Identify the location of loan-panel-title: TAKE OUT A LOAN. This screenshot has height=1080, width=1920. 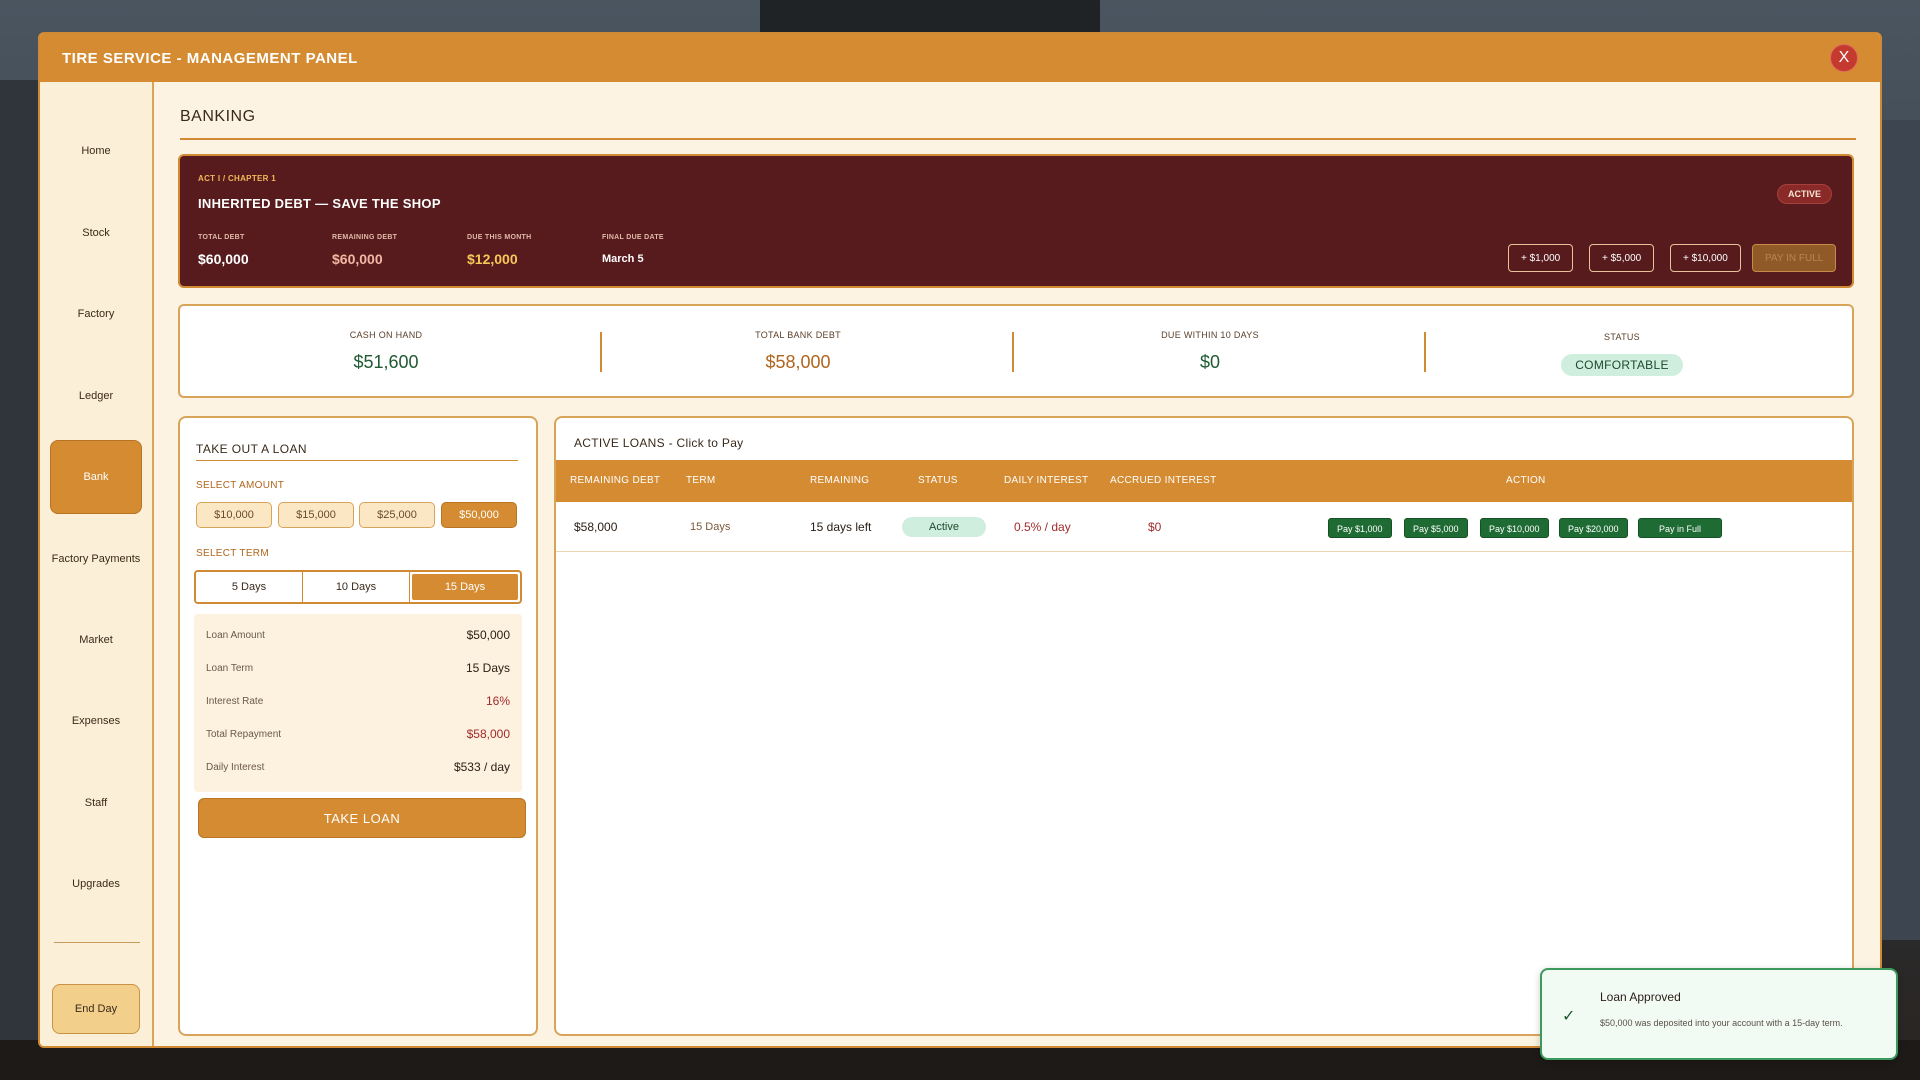
(251, 449).